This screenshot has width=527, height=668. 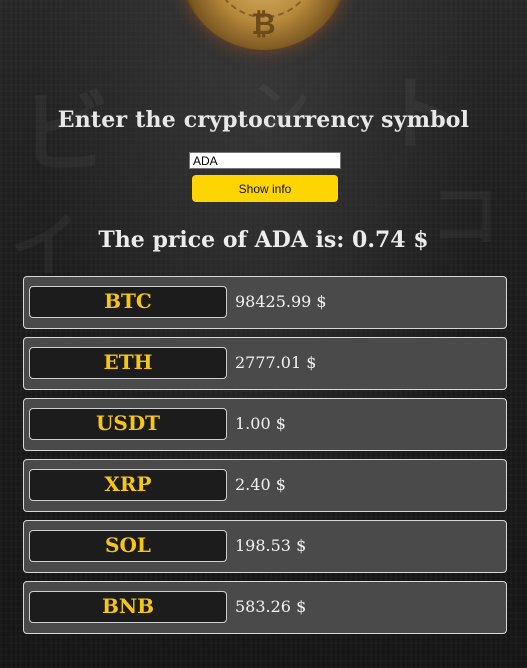 I want to click on coin-price: 583.26 $, so click(x=271, y=606).